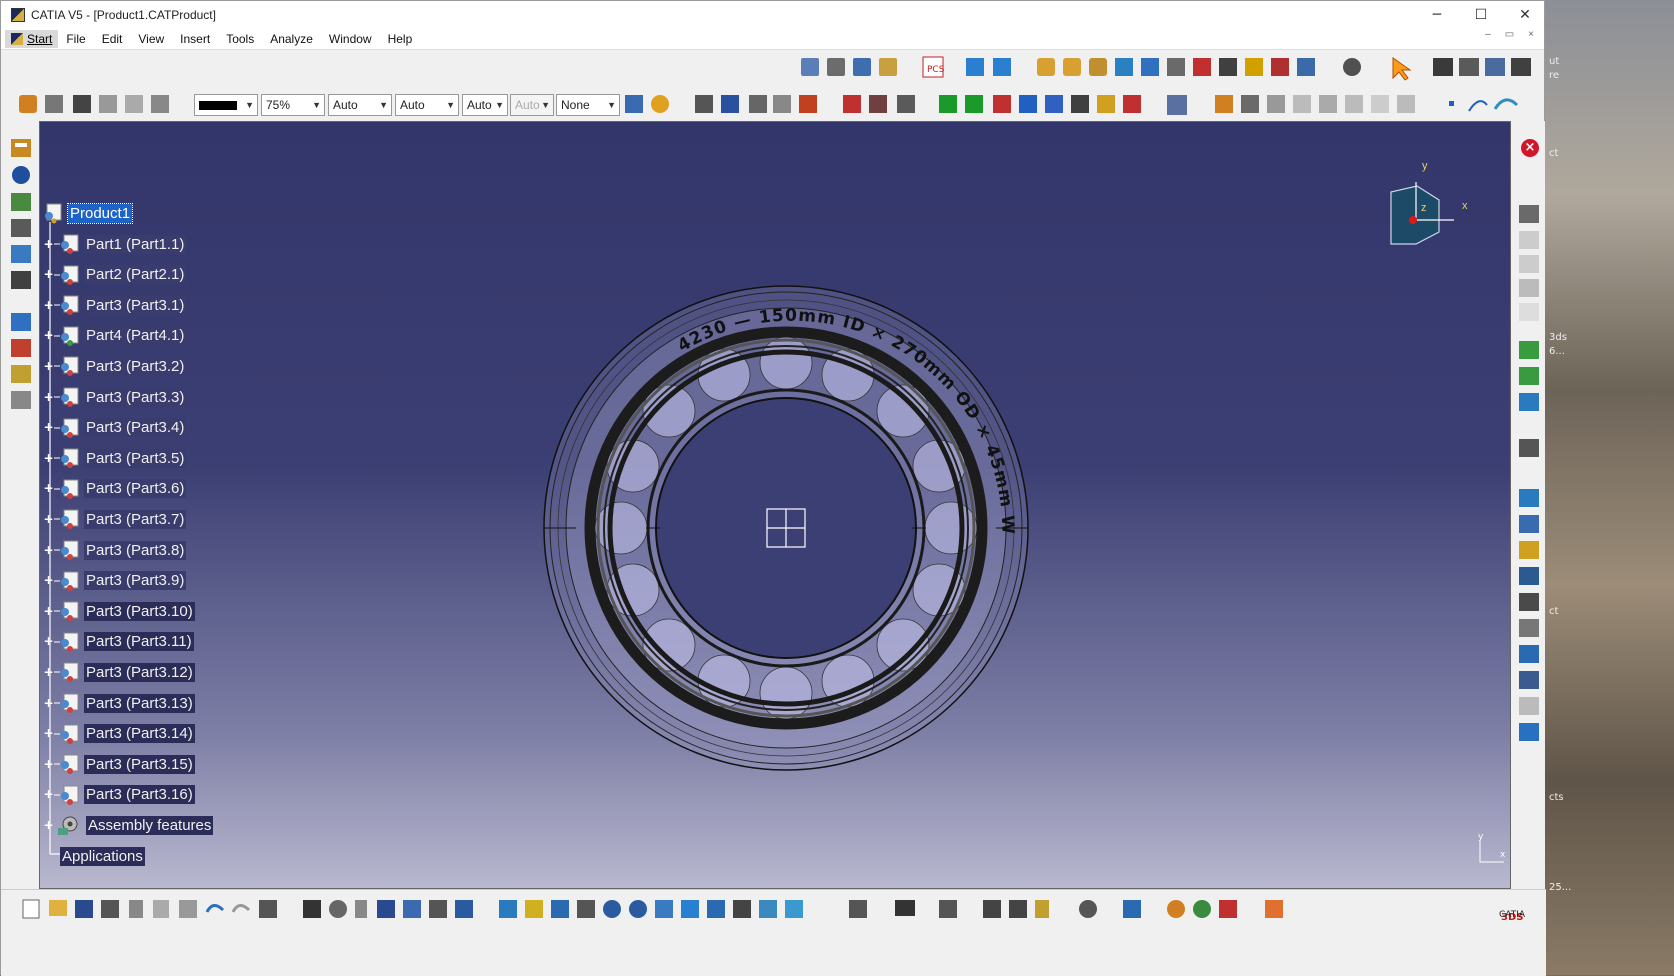 Image resolution: width=1674 pixels, height=976 pixels. I want to click on menu-window: Window, so click(350, 39).